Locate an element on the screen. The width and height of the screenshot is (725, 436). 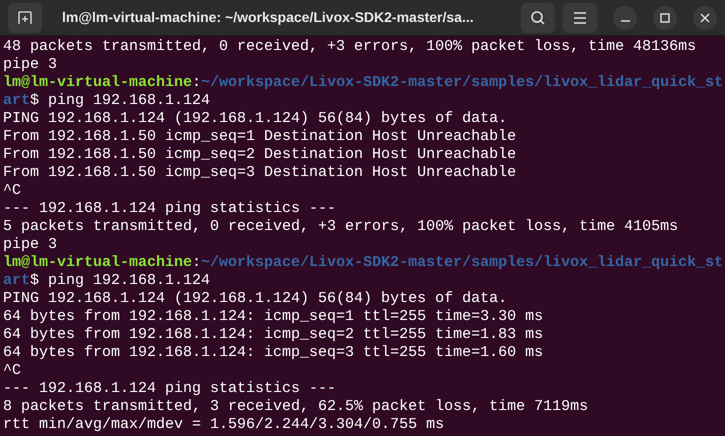
search-icon is located at coordinates (538, 18).